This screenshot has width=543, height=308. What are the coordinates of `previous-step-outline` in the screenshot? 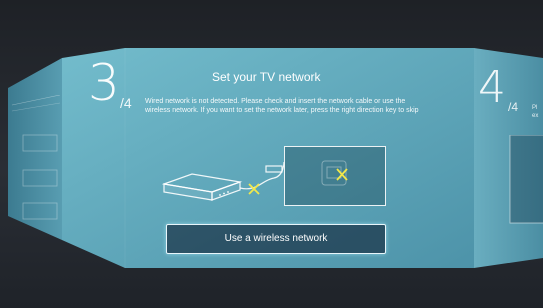 It's located at (36, 157).